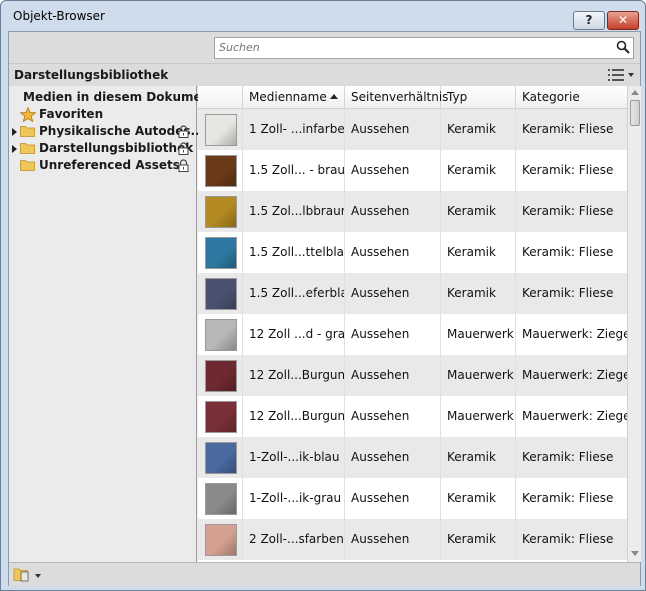 Image resolution: width=646 pixels, height=591 pixels. I want to click on search-icon, so click(623, 47).